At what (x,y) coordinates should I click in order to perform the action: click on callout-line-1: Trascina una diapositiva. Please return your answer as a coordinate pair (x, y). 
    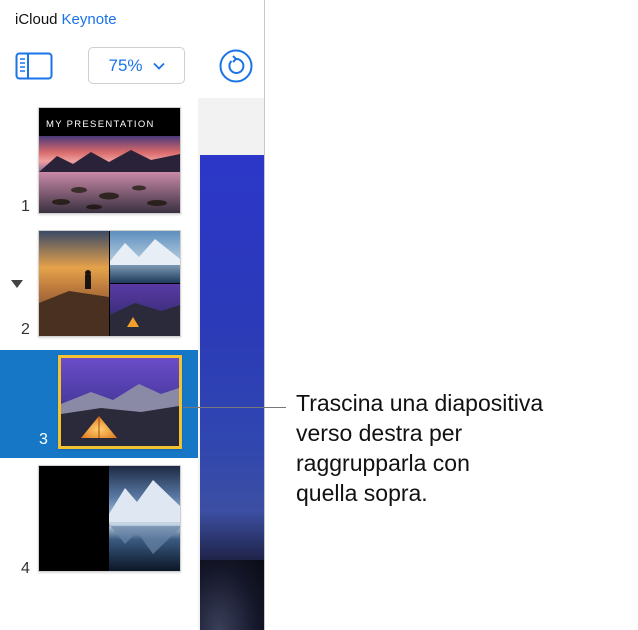
    Looking at the image, I should click on (420, 403).